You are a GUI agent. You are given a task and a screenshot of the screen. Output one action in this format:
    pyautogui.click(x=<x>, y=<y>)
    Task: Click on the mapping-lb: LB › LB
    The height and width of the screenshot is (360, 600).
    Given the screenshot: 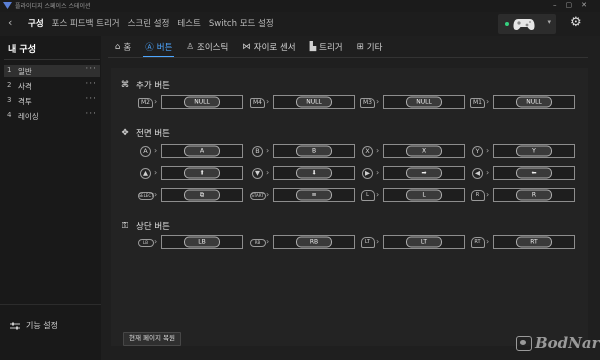 What is the action you would take?
    pyautogui.click(x=190, y=243)
    